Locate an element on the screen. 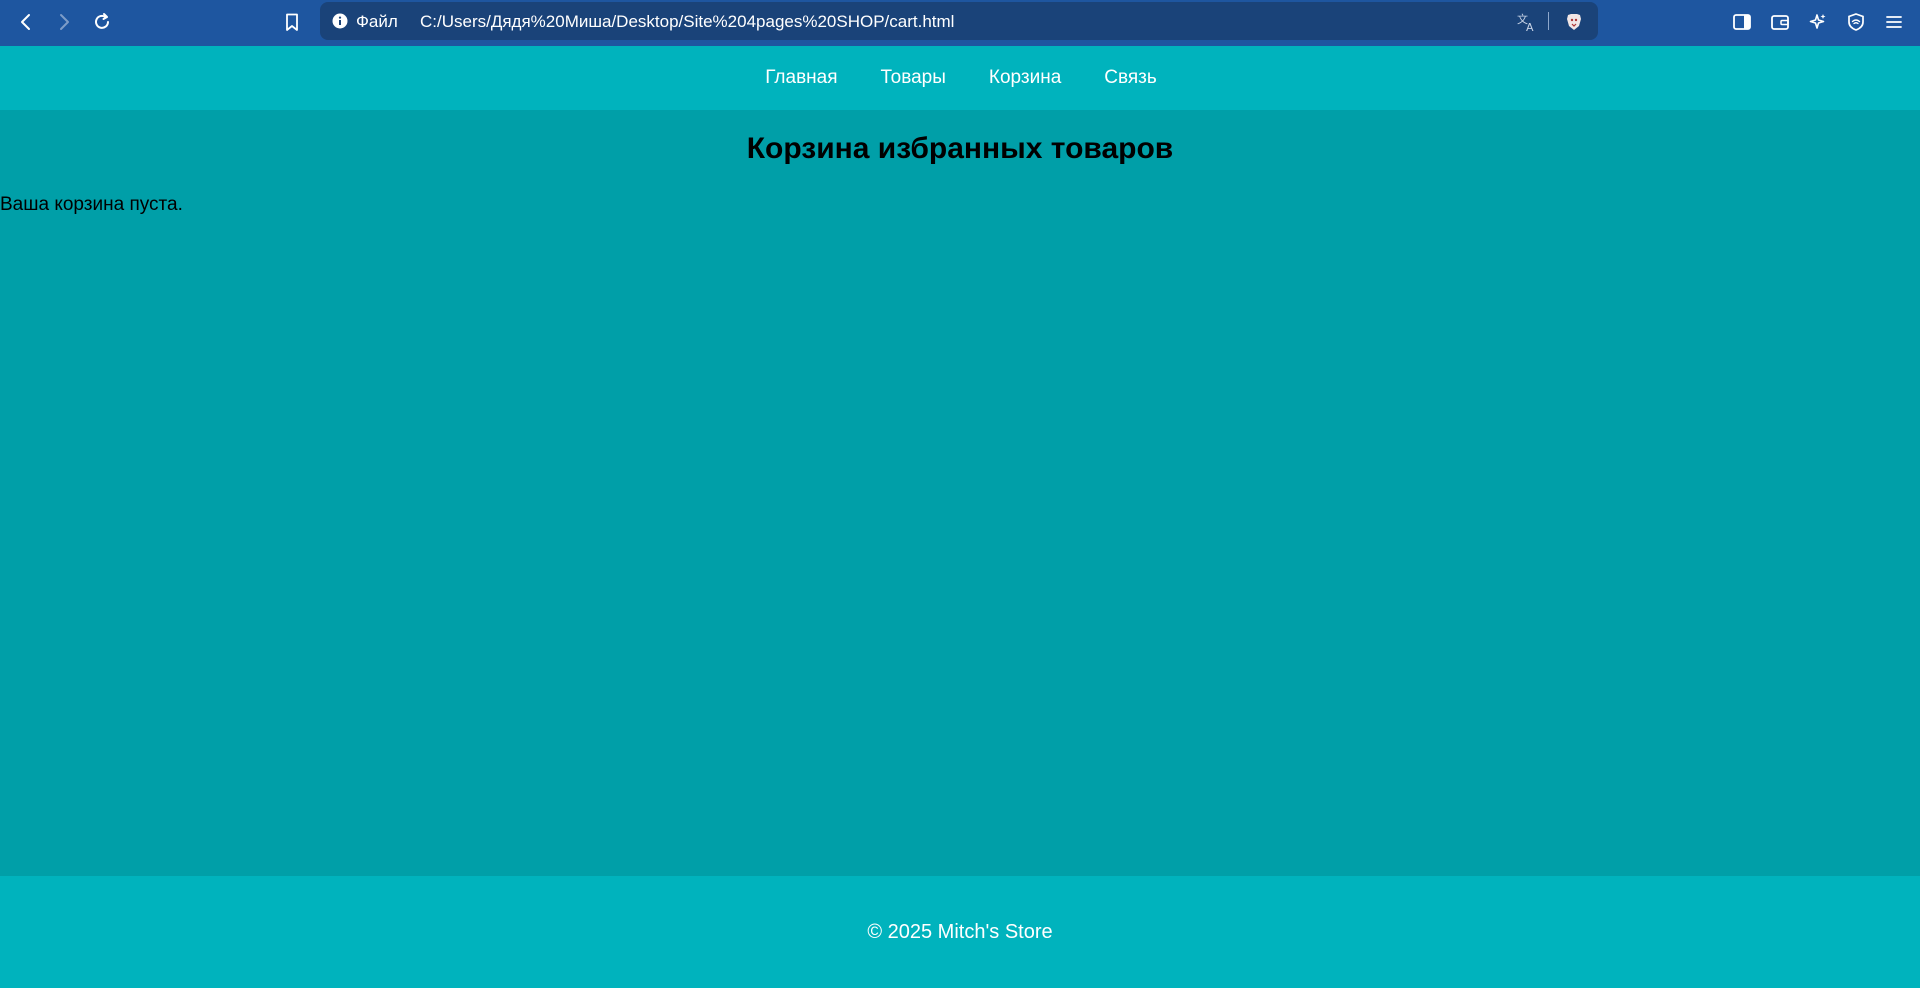 The width and height of the screenshot is (1920, 988). vpn-button is located at coordinates (1856, 22).